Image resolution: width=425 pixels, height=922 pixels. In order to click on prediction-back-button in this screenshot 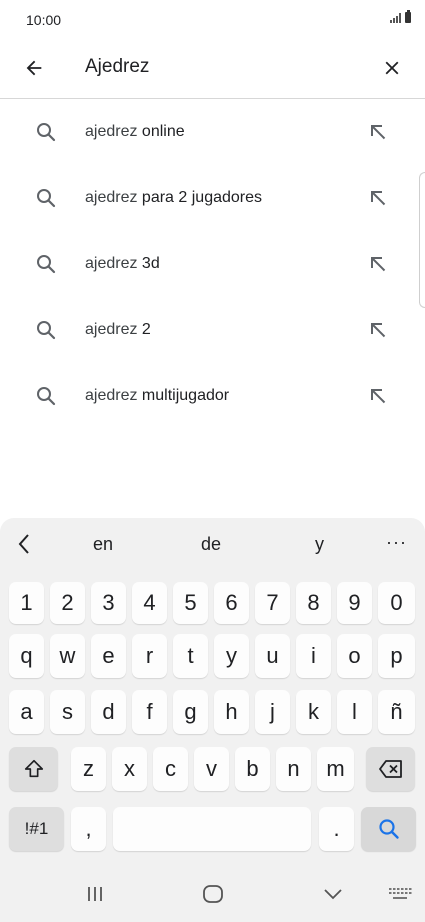, I will do `click(24, 544)`.